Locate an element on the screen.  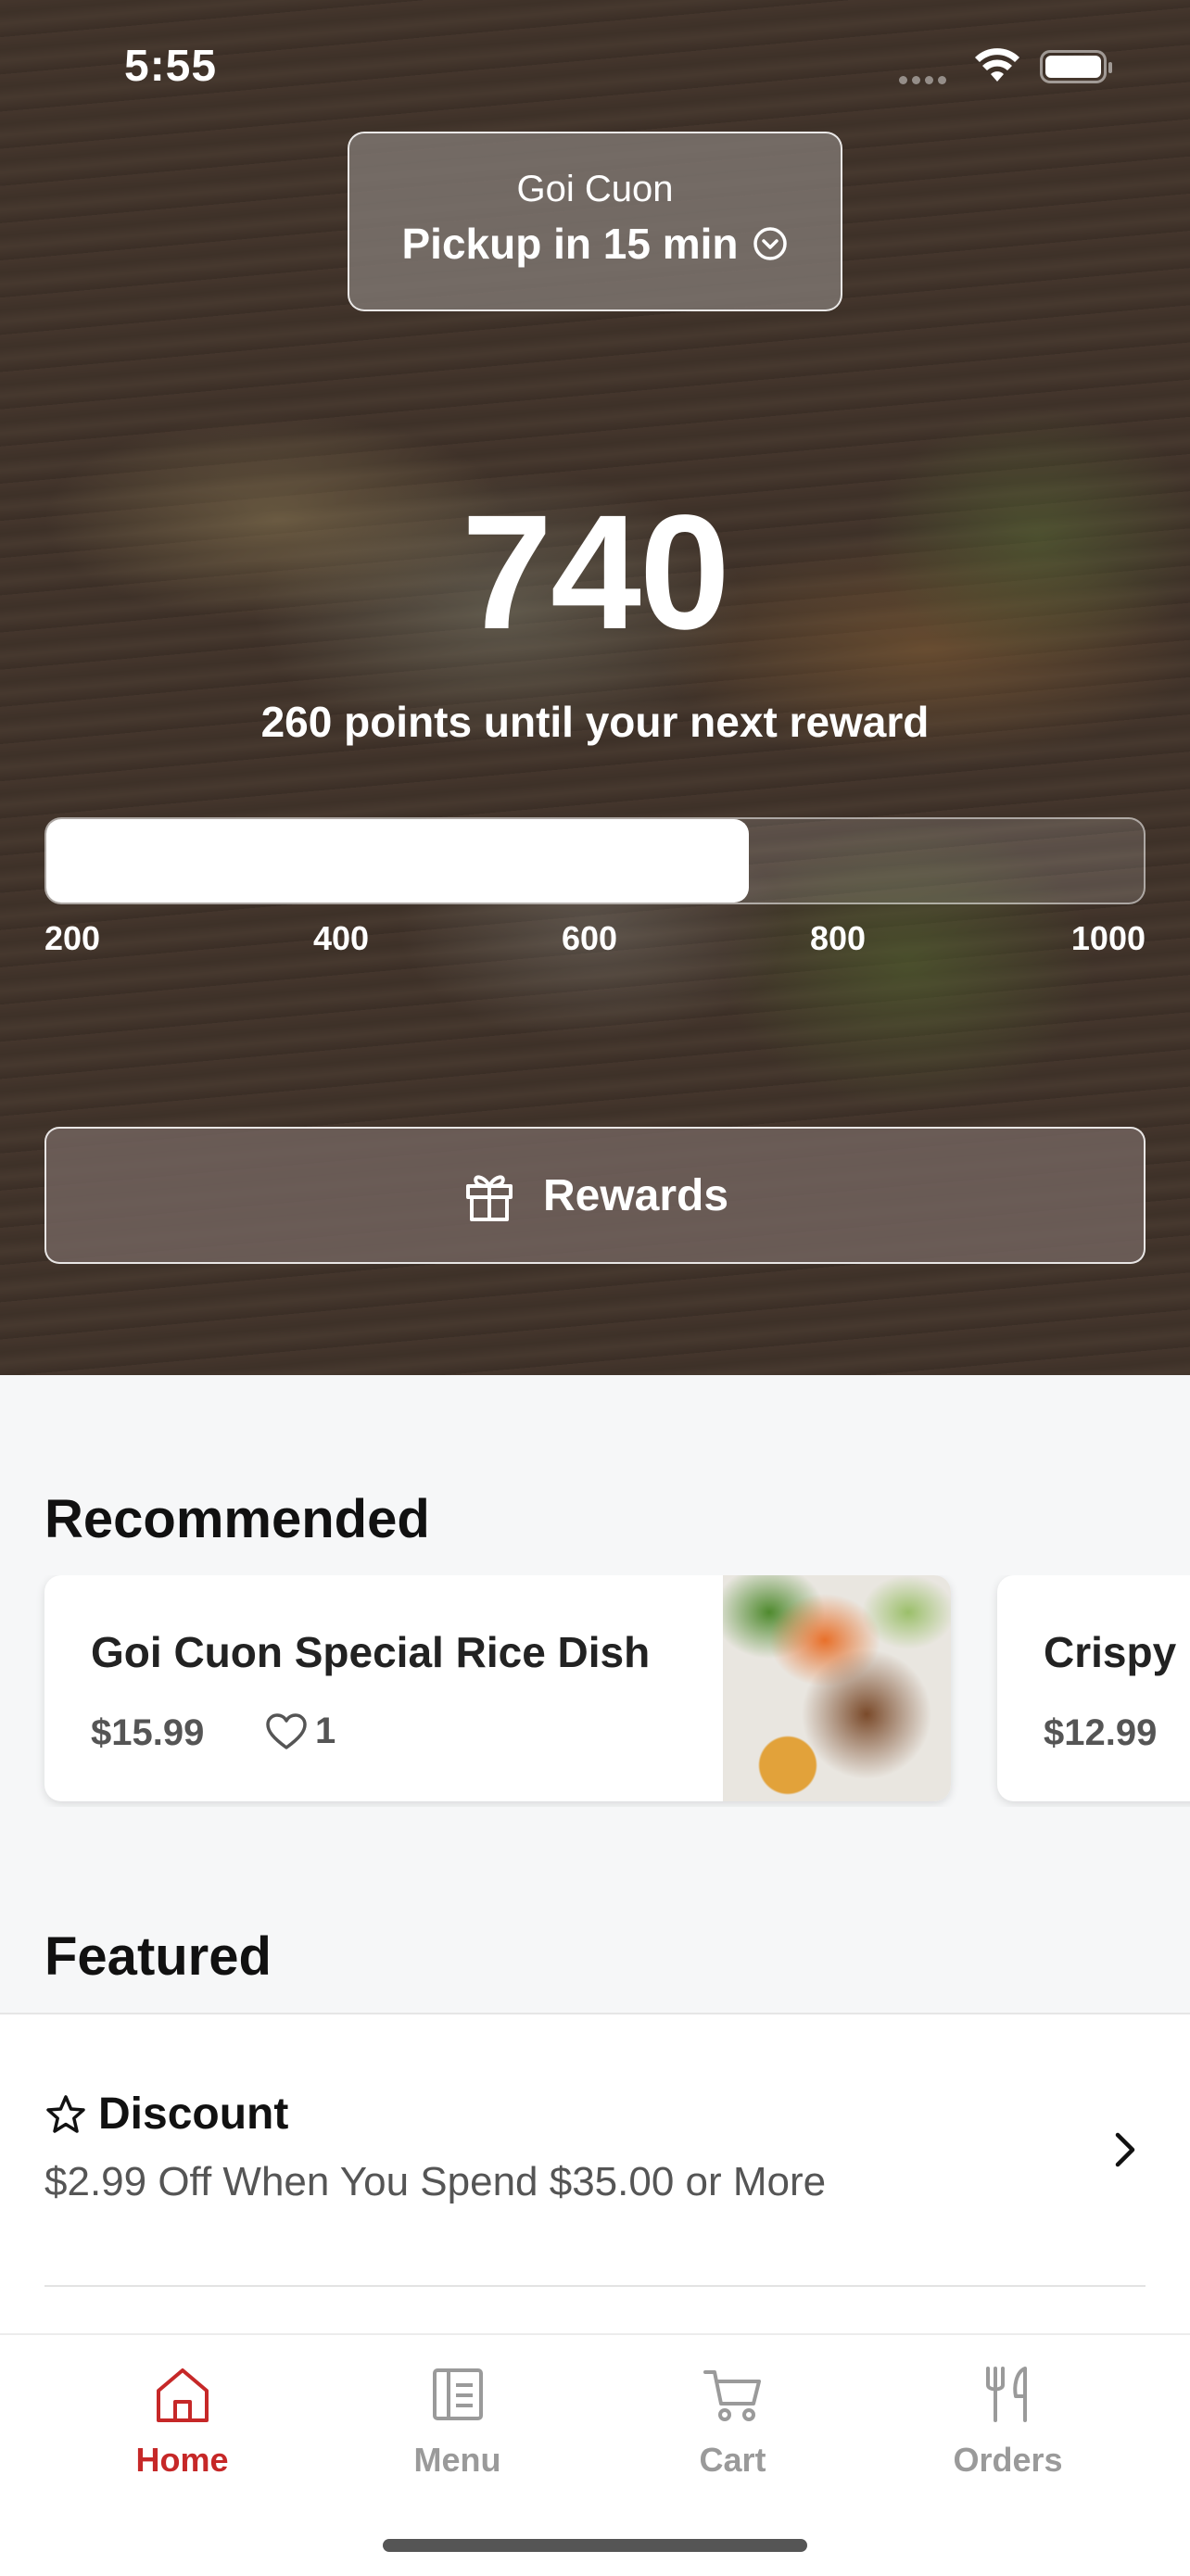
points-balance: 740 is located at coordinates (596, 572).